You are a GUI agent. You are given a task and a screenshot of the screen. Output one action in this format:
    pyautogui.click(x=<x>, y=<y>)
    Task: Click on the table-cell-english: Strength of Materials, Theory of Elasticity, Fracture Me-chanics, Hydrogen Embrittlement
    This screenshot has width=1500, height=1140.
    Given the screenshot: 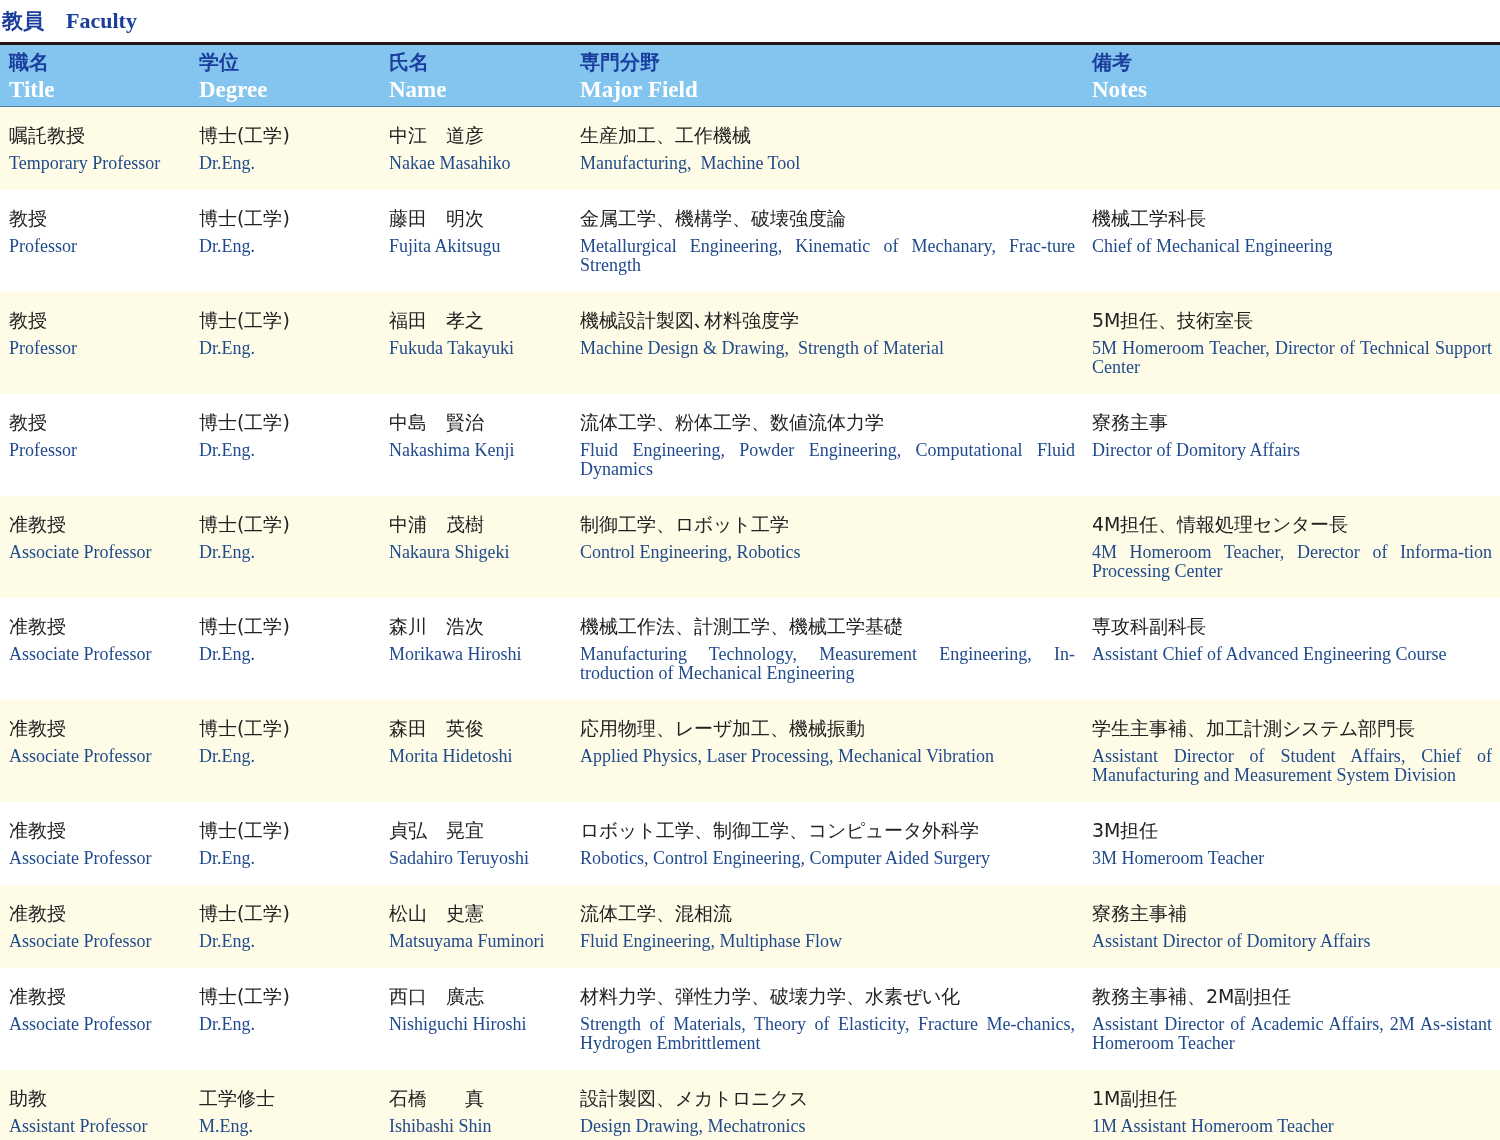 What is the action you would take?
    pyautogui.click(x=827, y=1034)
    